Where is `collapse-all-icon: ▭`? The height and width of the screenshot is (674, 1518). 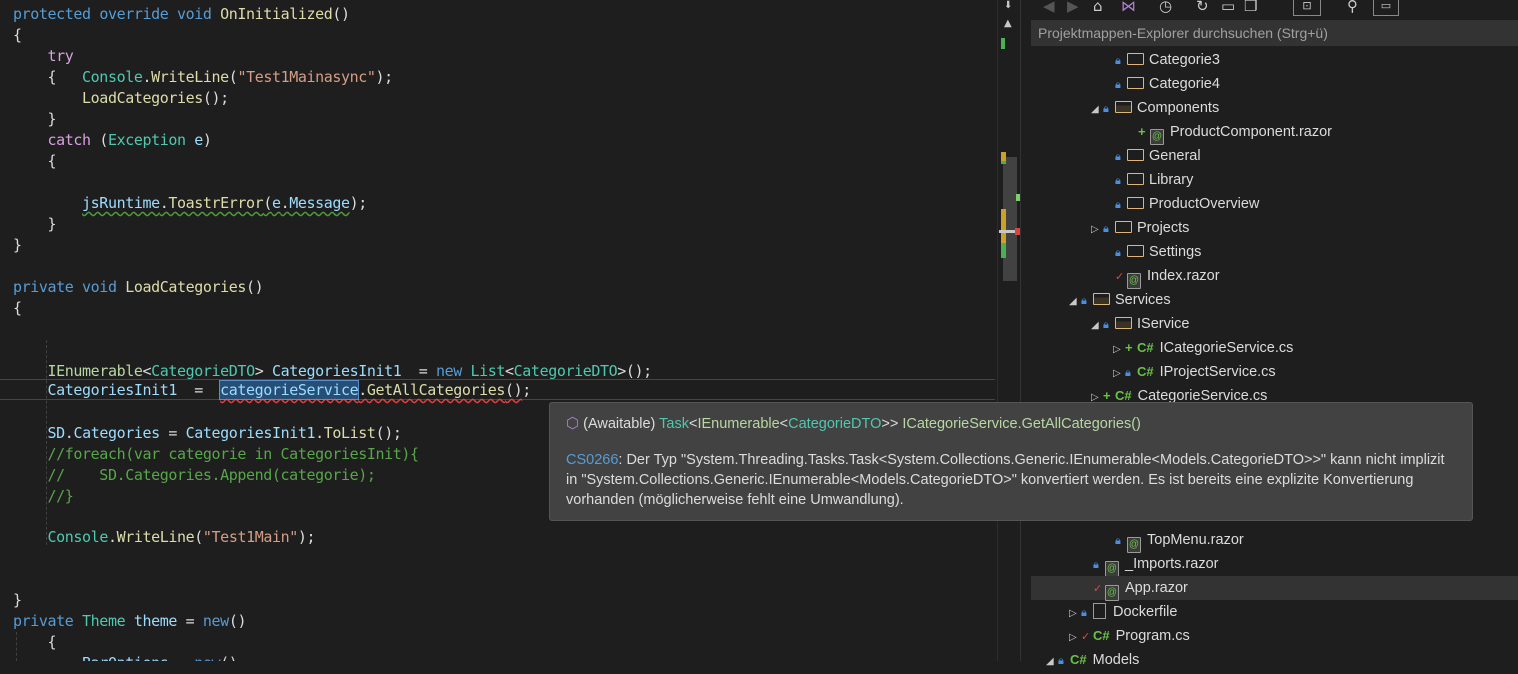
collapse-all-icon: ▭ is located at coordinates (1228, 7).